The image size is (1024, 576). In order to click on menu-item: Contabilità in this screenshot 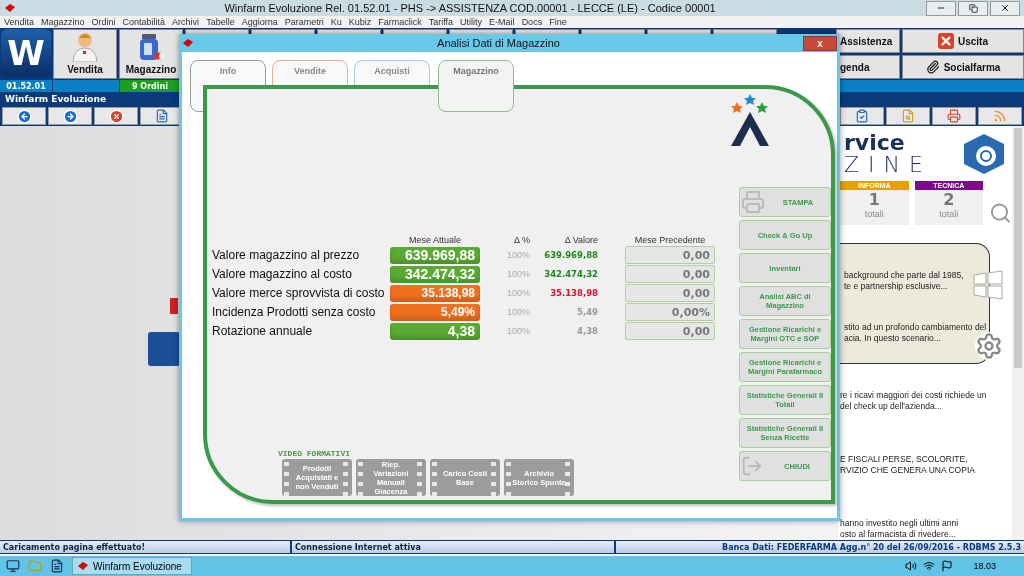, I will do `click(144, 22)`.